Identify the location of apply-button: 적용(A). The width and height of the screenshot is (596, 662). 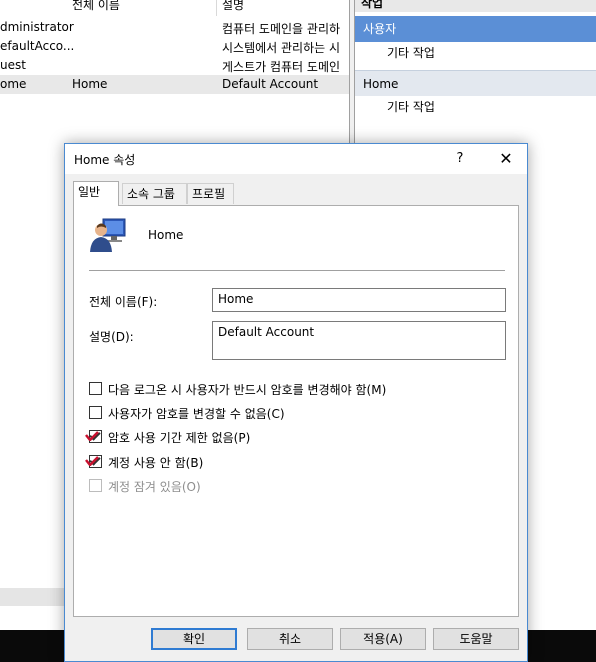
(383, 639).